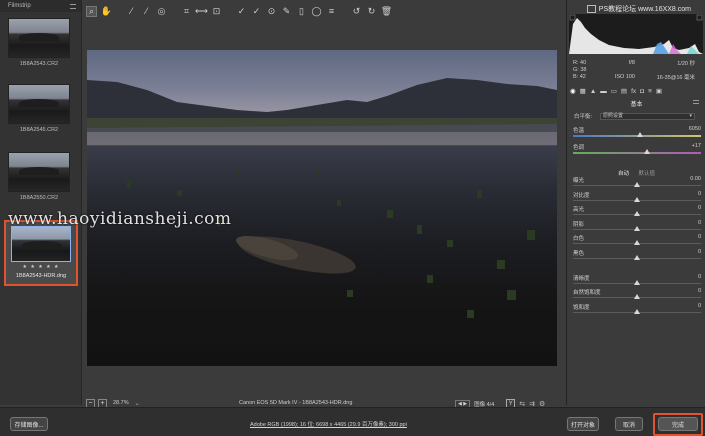  What do you see at coordinates (331, 11) in the screenshot?
I see `list-icon: ≡` at bounding box center [331, 11].